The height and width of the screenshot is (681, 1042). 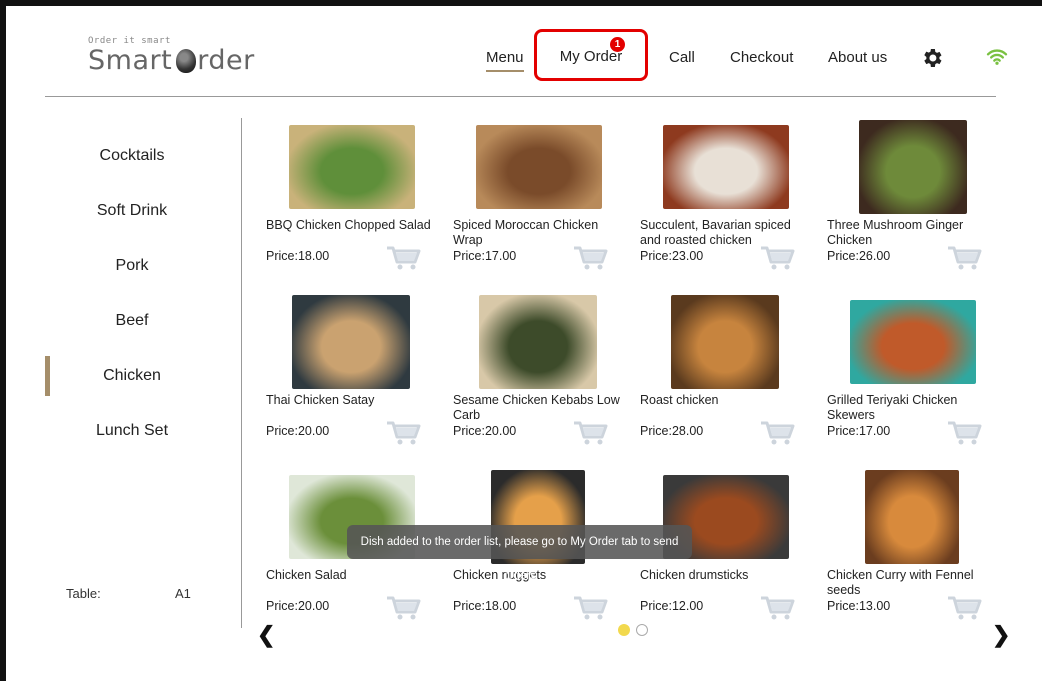 I want to click on dish-card: Spiced Moroccan Chicken Wrap Price:17.00, so click(x=540, y=207).